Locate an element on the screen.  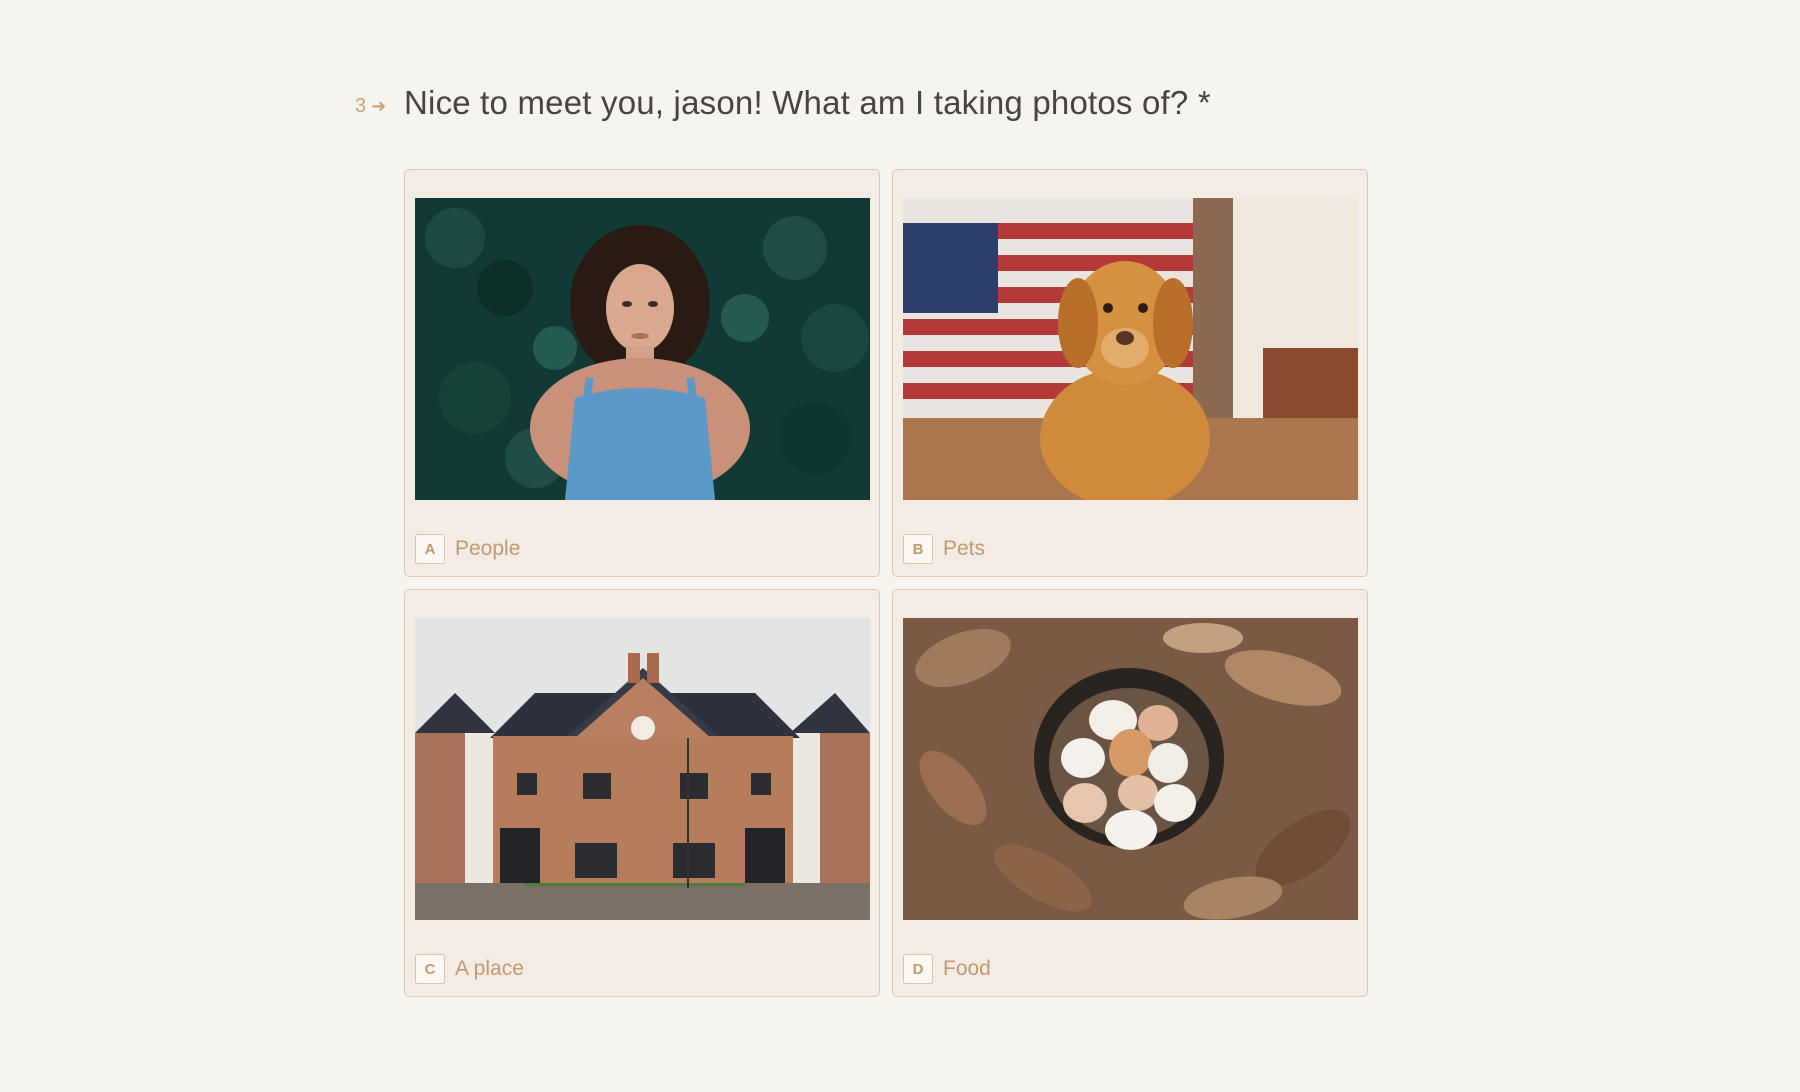
choice-label: A place is located at coordinates (489, 968).